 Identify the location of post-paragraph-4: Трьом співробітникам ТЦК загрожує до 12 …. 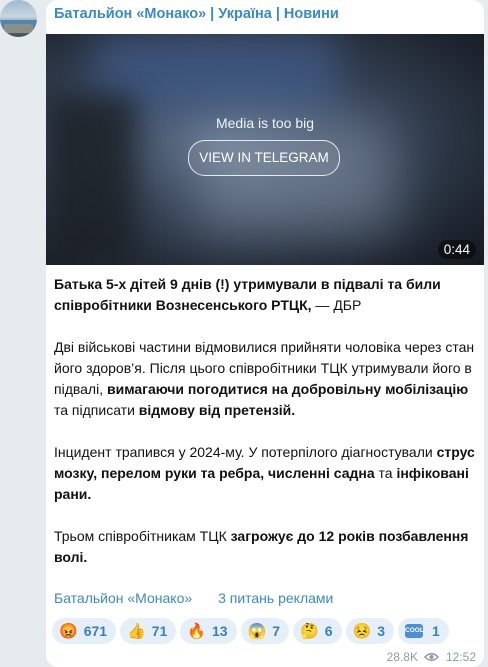
(261, 546).